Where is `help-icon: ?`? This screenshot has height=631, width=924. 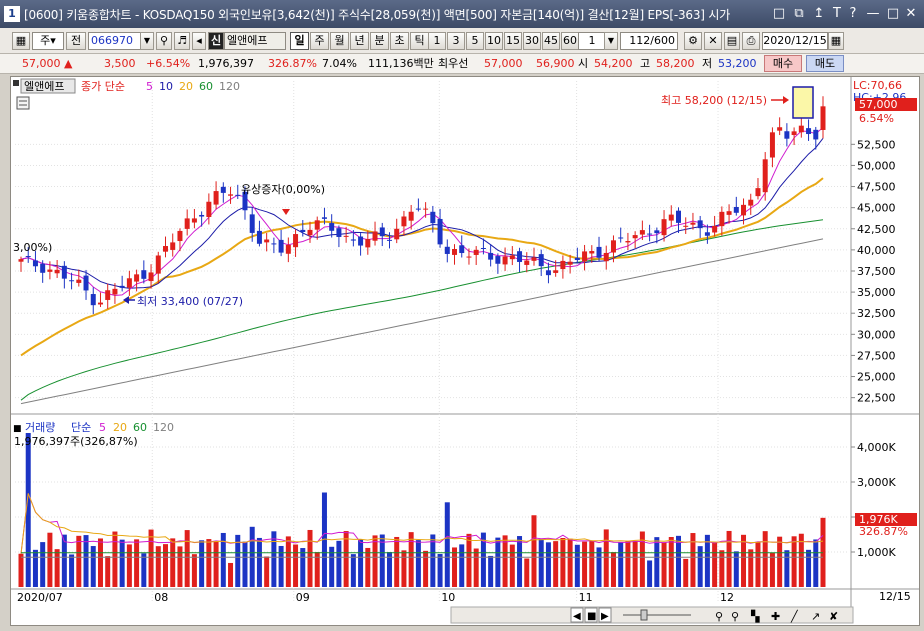
help-icon: ? is located at coordinates (853, 14).